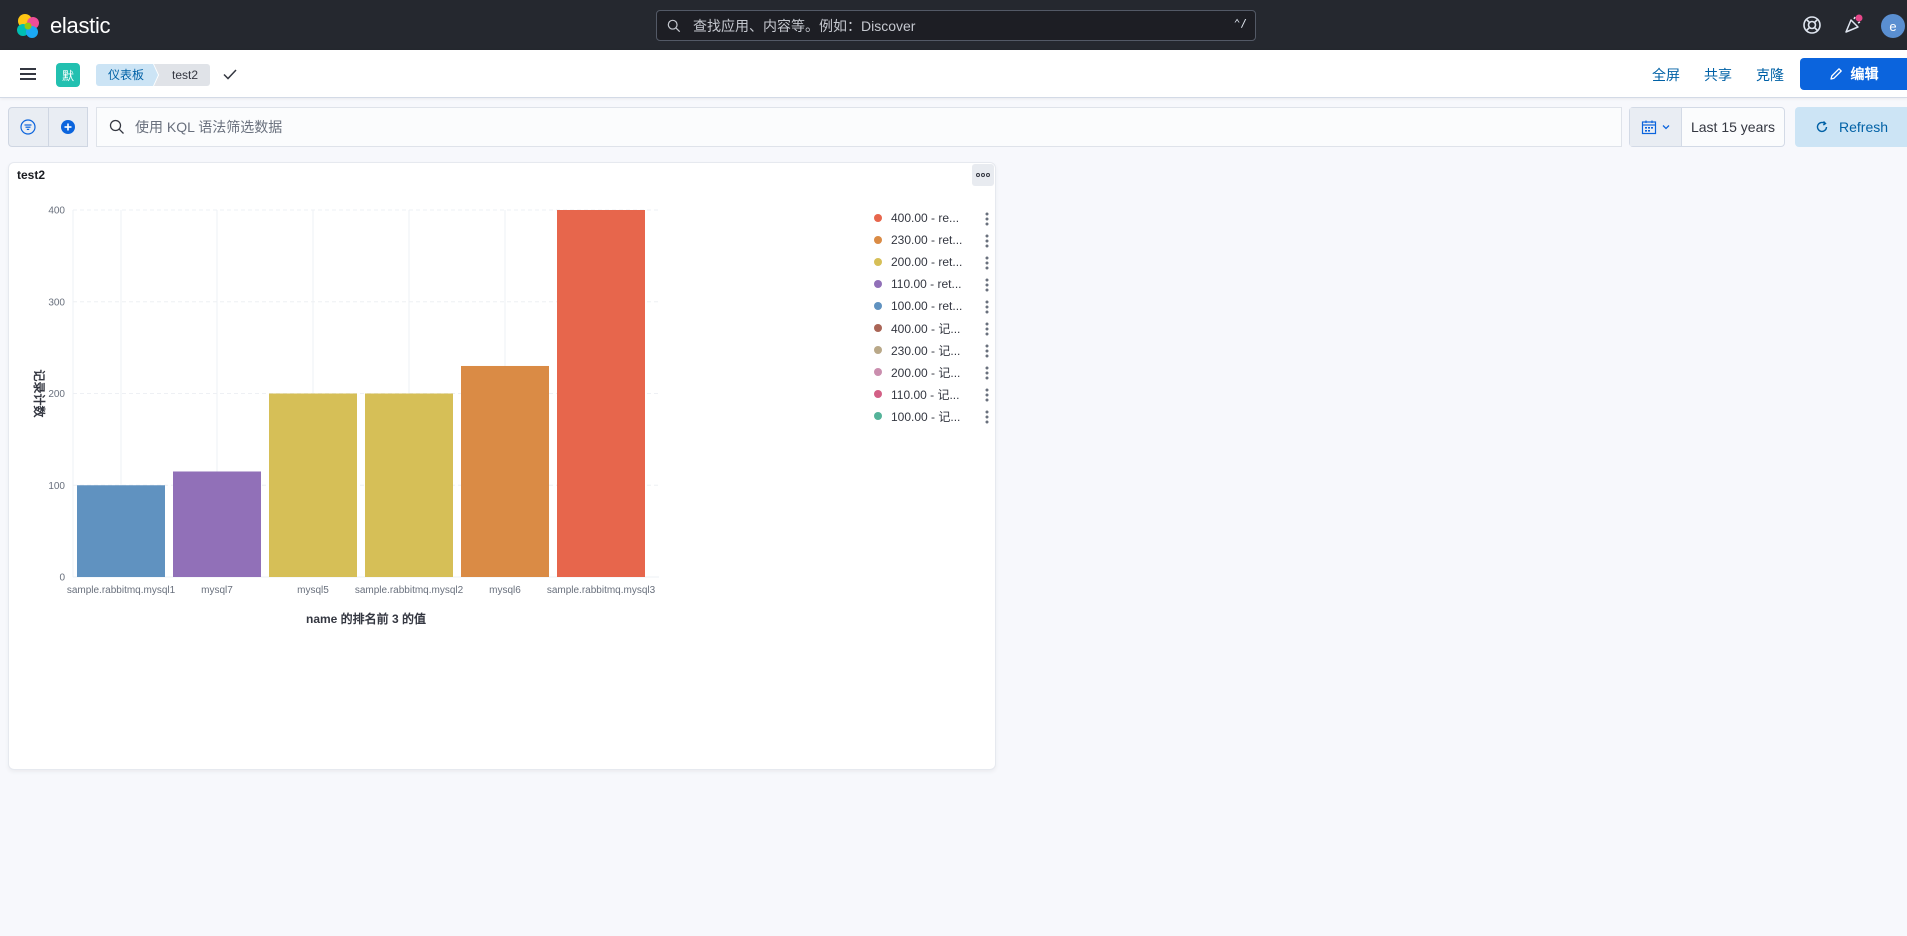 The height and width of the screenshot is (936, 1907). What do you see at coordinates (1770, 75) in the screenshot?
I see `clone-button: 克隆` at bounding box center [1770, 75].